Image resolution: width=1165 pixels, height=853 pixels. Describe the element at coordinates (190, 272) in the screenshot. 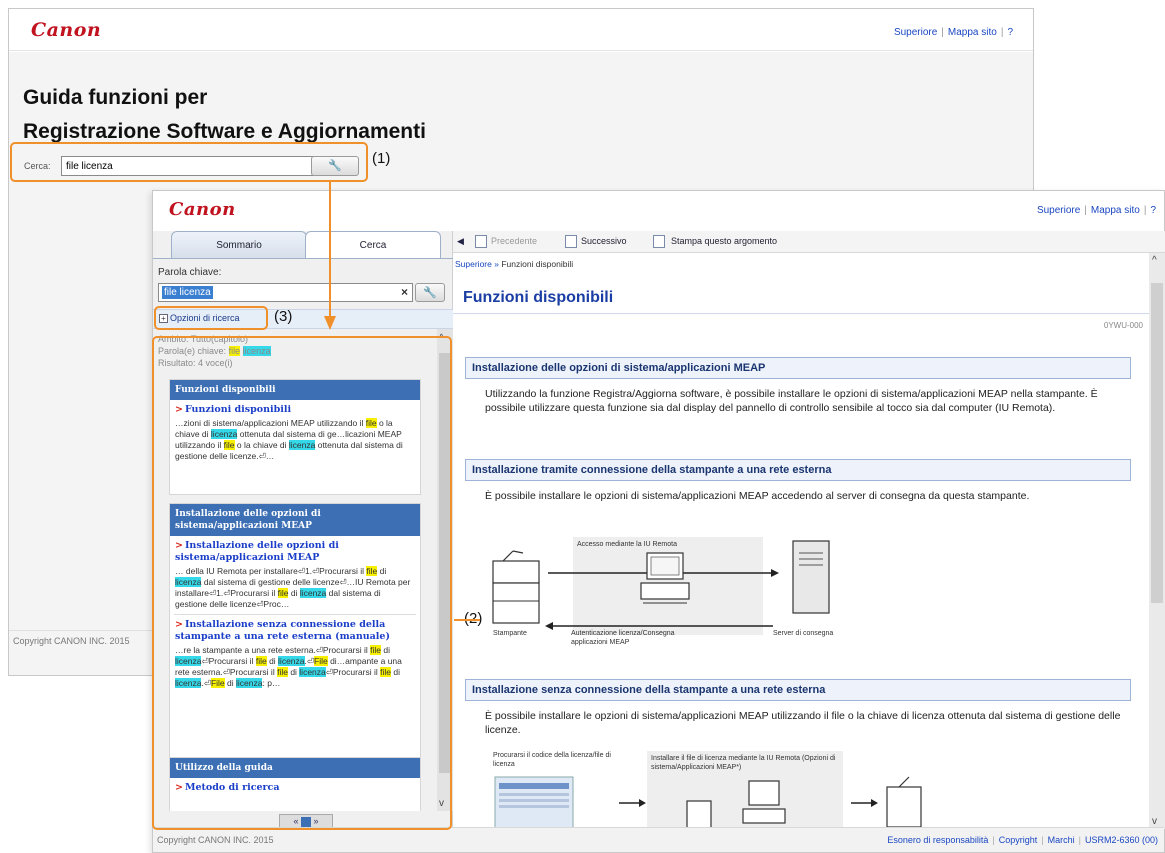

I see `keyword-label: Parola chiave:` at that location.